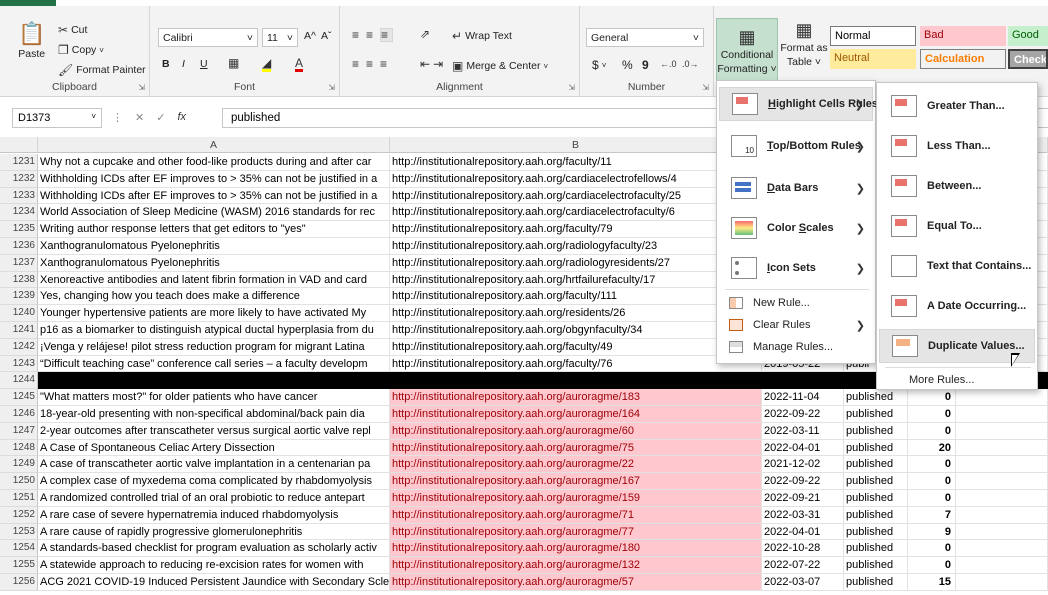 This screenshot has width=1048, height=595. What do you see at coordinates (500, 66) in the screenshot?
I see `merge-center-button: ▣ Merge & Center ˅` at bounding box center [500, 66].